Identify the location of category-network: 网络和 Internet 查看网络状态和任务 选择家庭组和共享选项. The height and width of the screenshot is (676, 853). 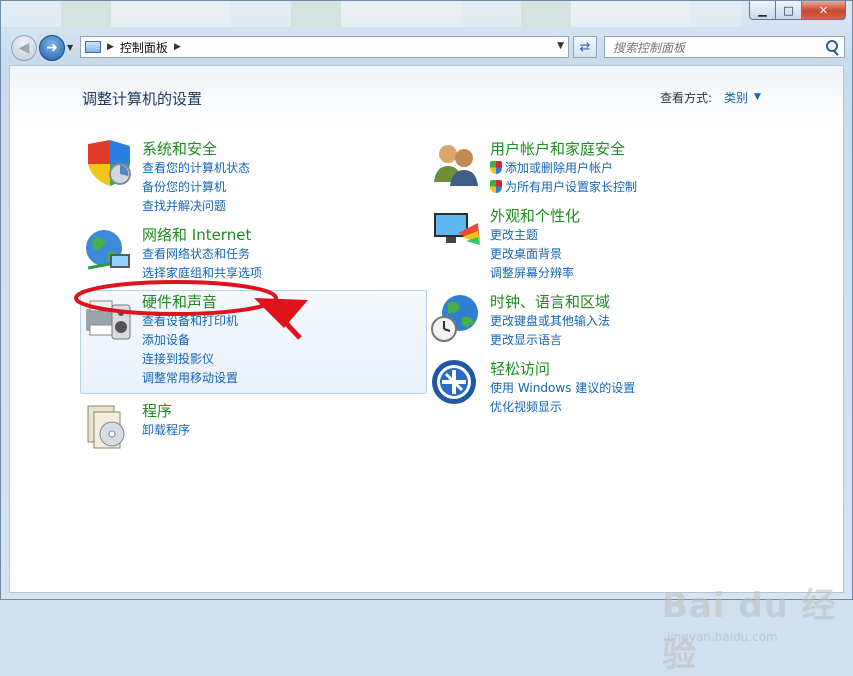
(232, 252).